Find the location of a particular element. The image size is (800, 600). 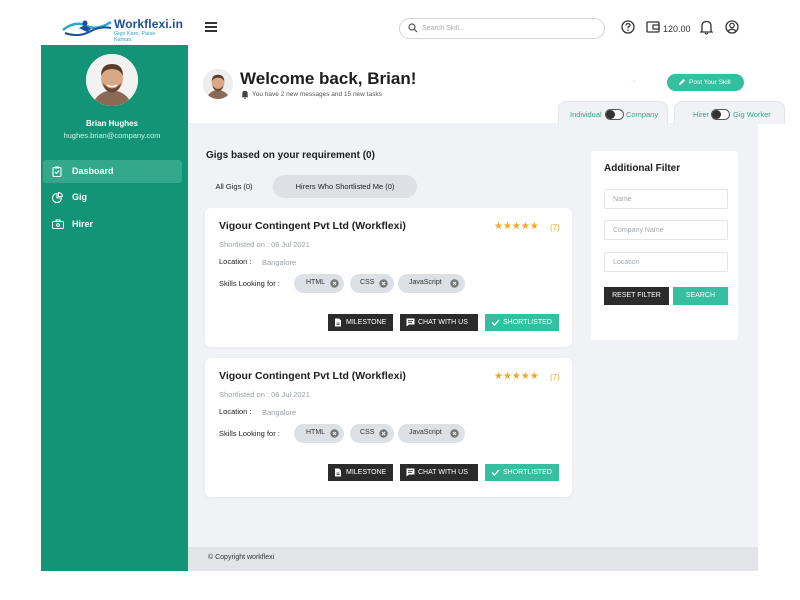

user-email: hughes.brian@company.com is located at coordinates (112, 135).